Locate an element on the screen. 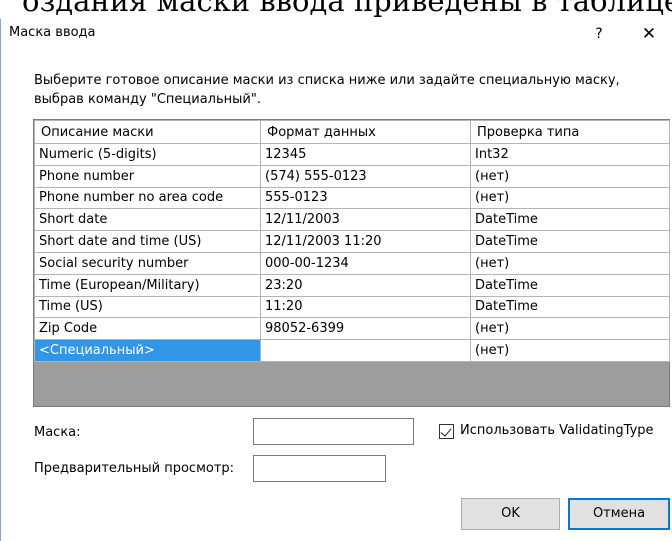 The image size is (672, 541). table-row: Time (European/Military) 23:20 DateTime is located at coordinates (352, 285).